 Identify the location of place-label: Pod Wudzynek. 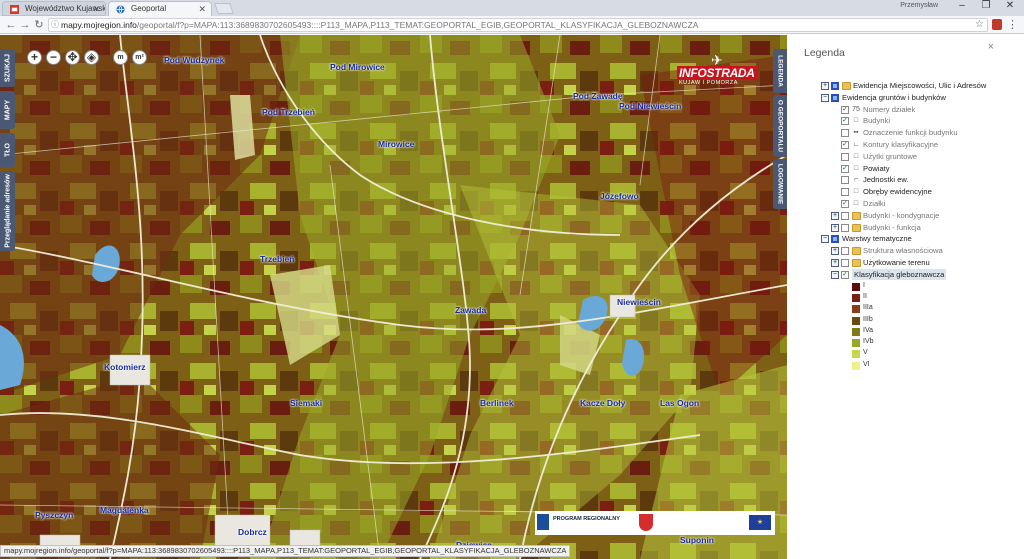
(194, 60).